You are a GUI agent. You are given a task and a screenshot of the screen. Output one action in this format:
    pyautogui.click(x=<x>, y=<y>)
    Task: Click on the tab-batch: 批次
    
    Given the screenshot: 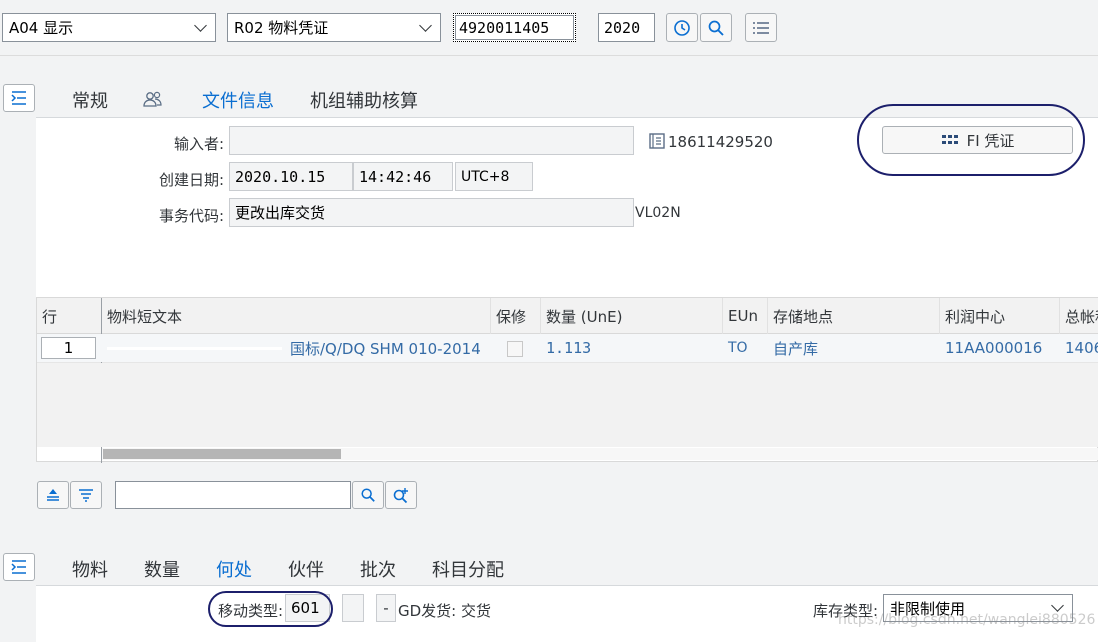 What is the action you would take?
    pyautogui.click(x=378, y=569)
    